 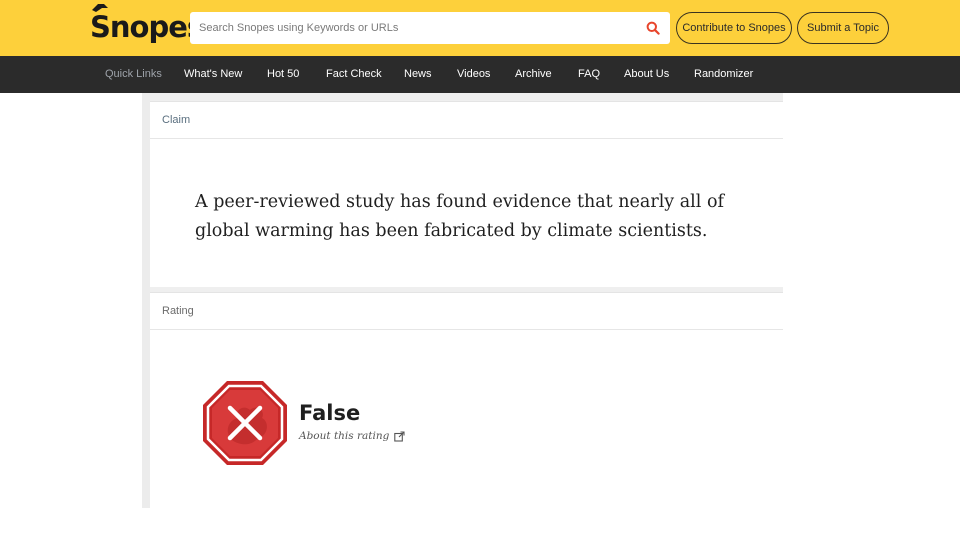 I want to click on nav-archive: Archive, so click(x=533, y=74).